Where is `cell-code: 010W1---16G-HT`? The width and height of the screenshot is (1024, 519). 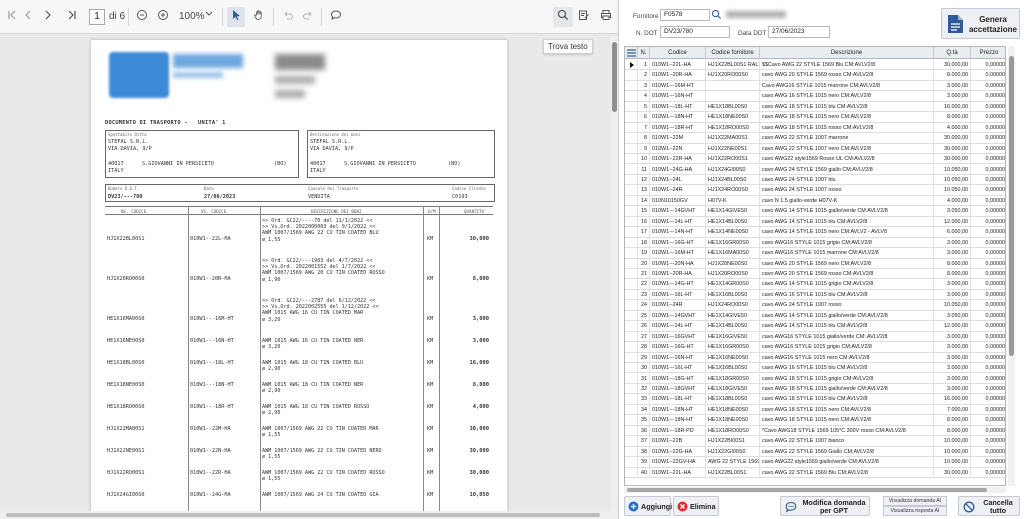
cell-code: 010W1---16G-HT is located at coordinates (678, 243).